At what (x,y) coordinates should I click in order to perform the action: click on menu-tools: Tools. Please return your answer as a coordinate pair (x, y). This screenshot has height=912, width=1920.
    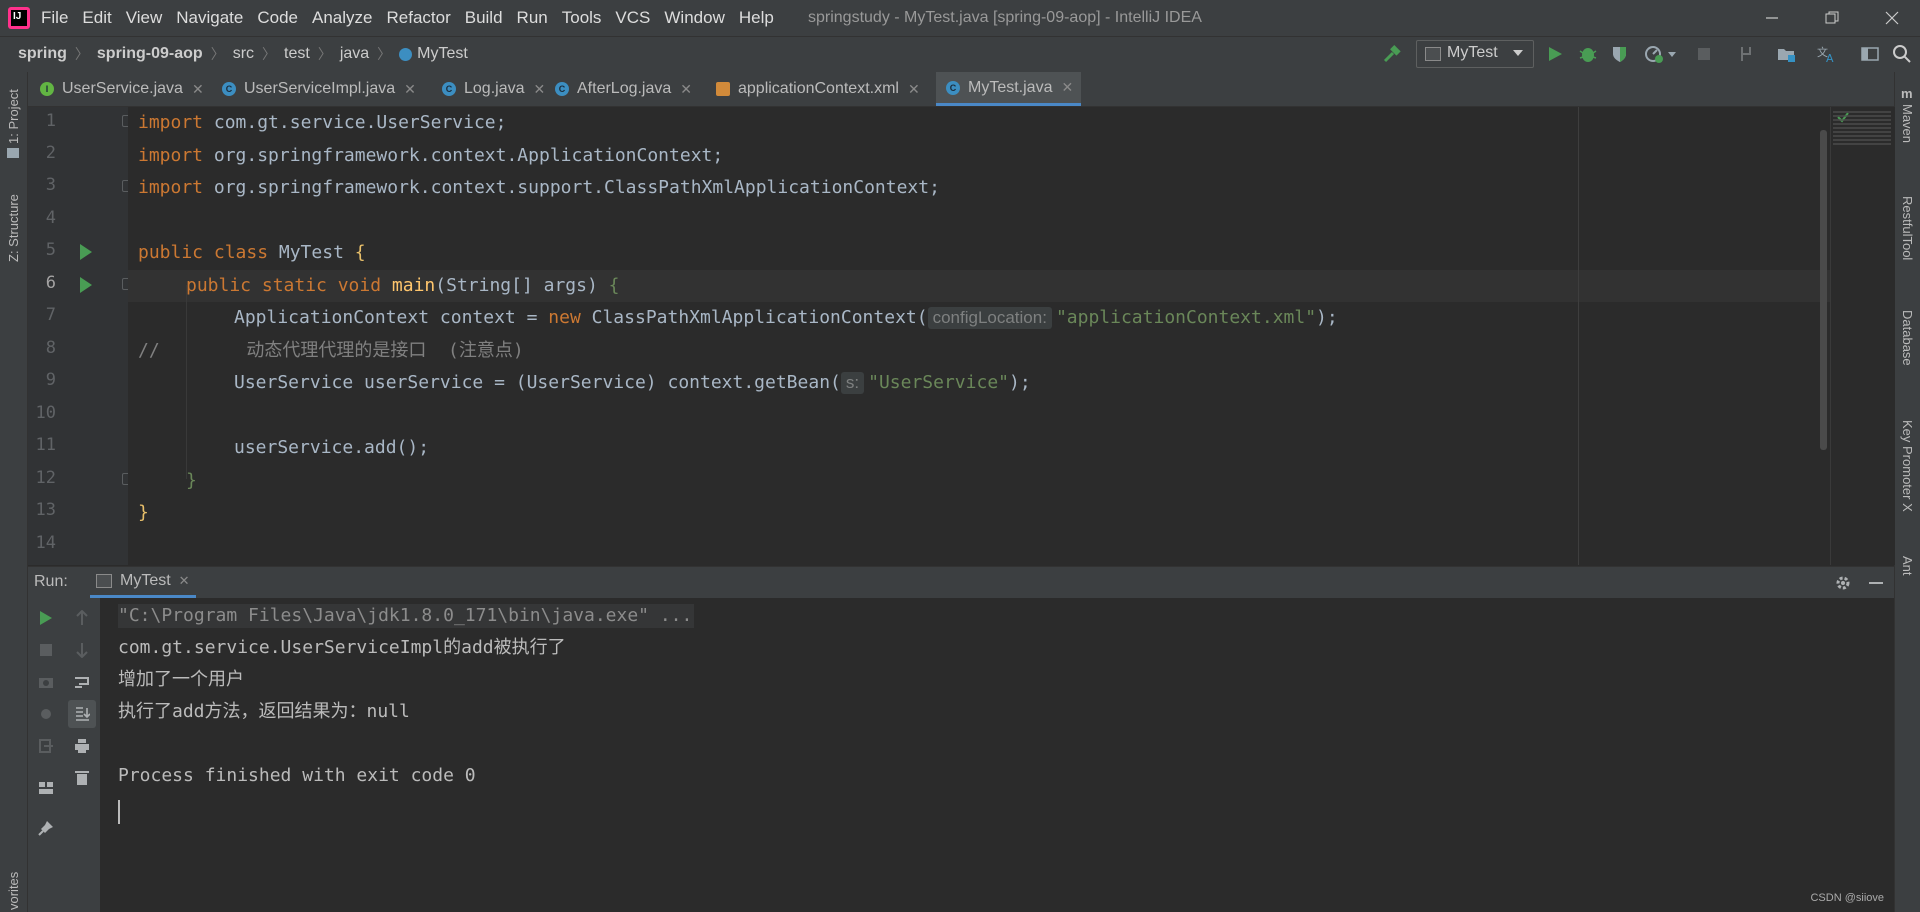
    Looking at the image, I should click on (582, 18).